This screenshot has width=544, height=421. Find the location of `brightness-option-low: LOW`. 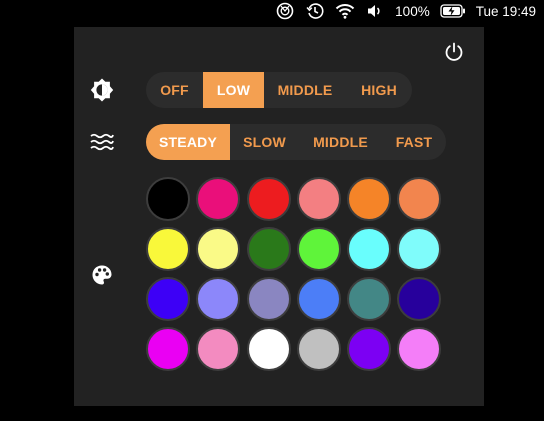

brightness-option-low: LOW is located at coordinates (233, 90).